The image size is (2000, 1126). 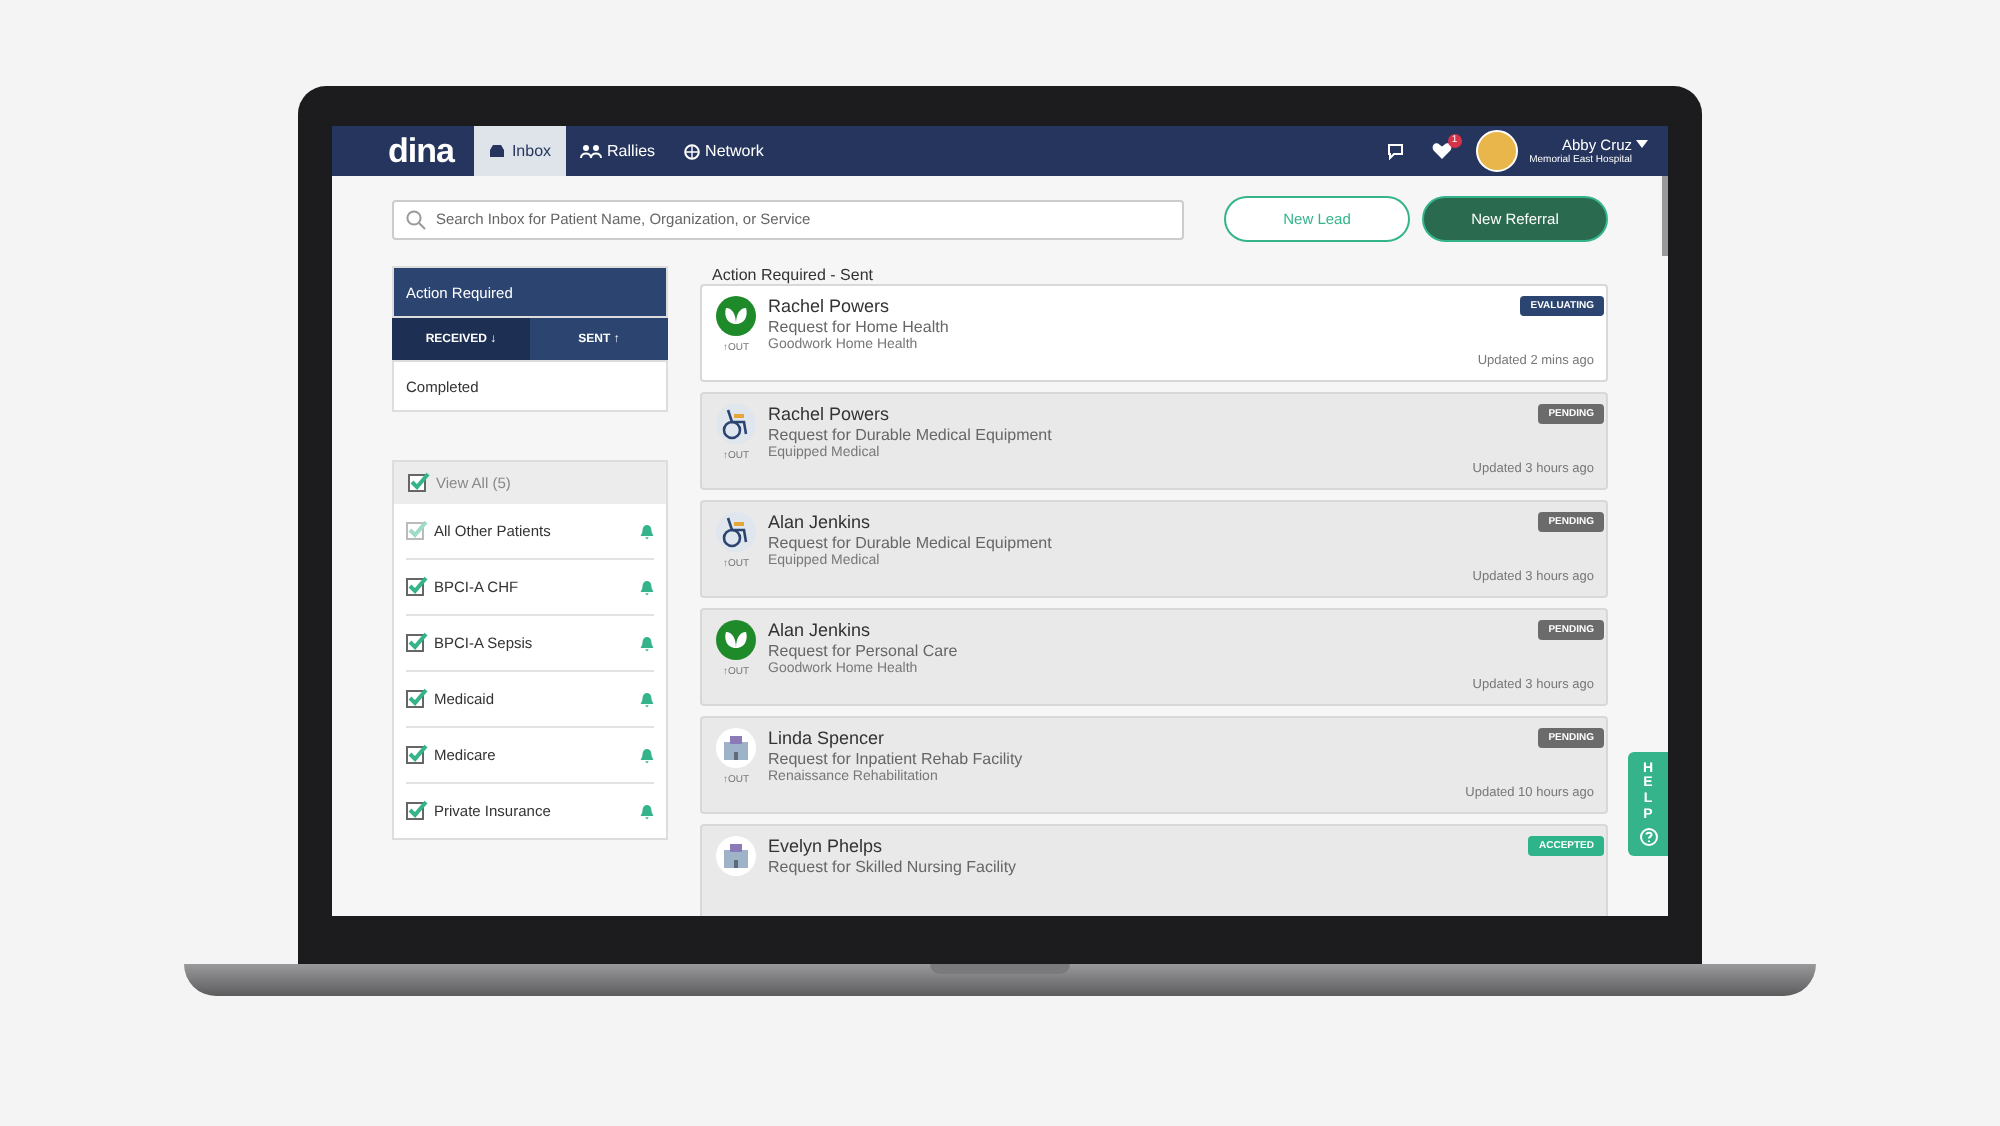 What do you see at coordinates (896, 759) in the screenshot?
I see `service-request: Request for Inpatient Rehab Facility` at bounding box center [896, 759].